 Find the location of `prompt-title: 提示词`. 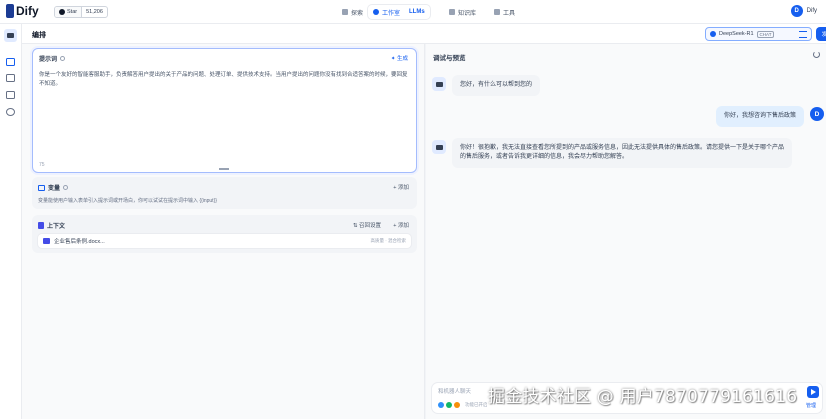

prompt-title: 提示词 is located at coordinates (48, 60).